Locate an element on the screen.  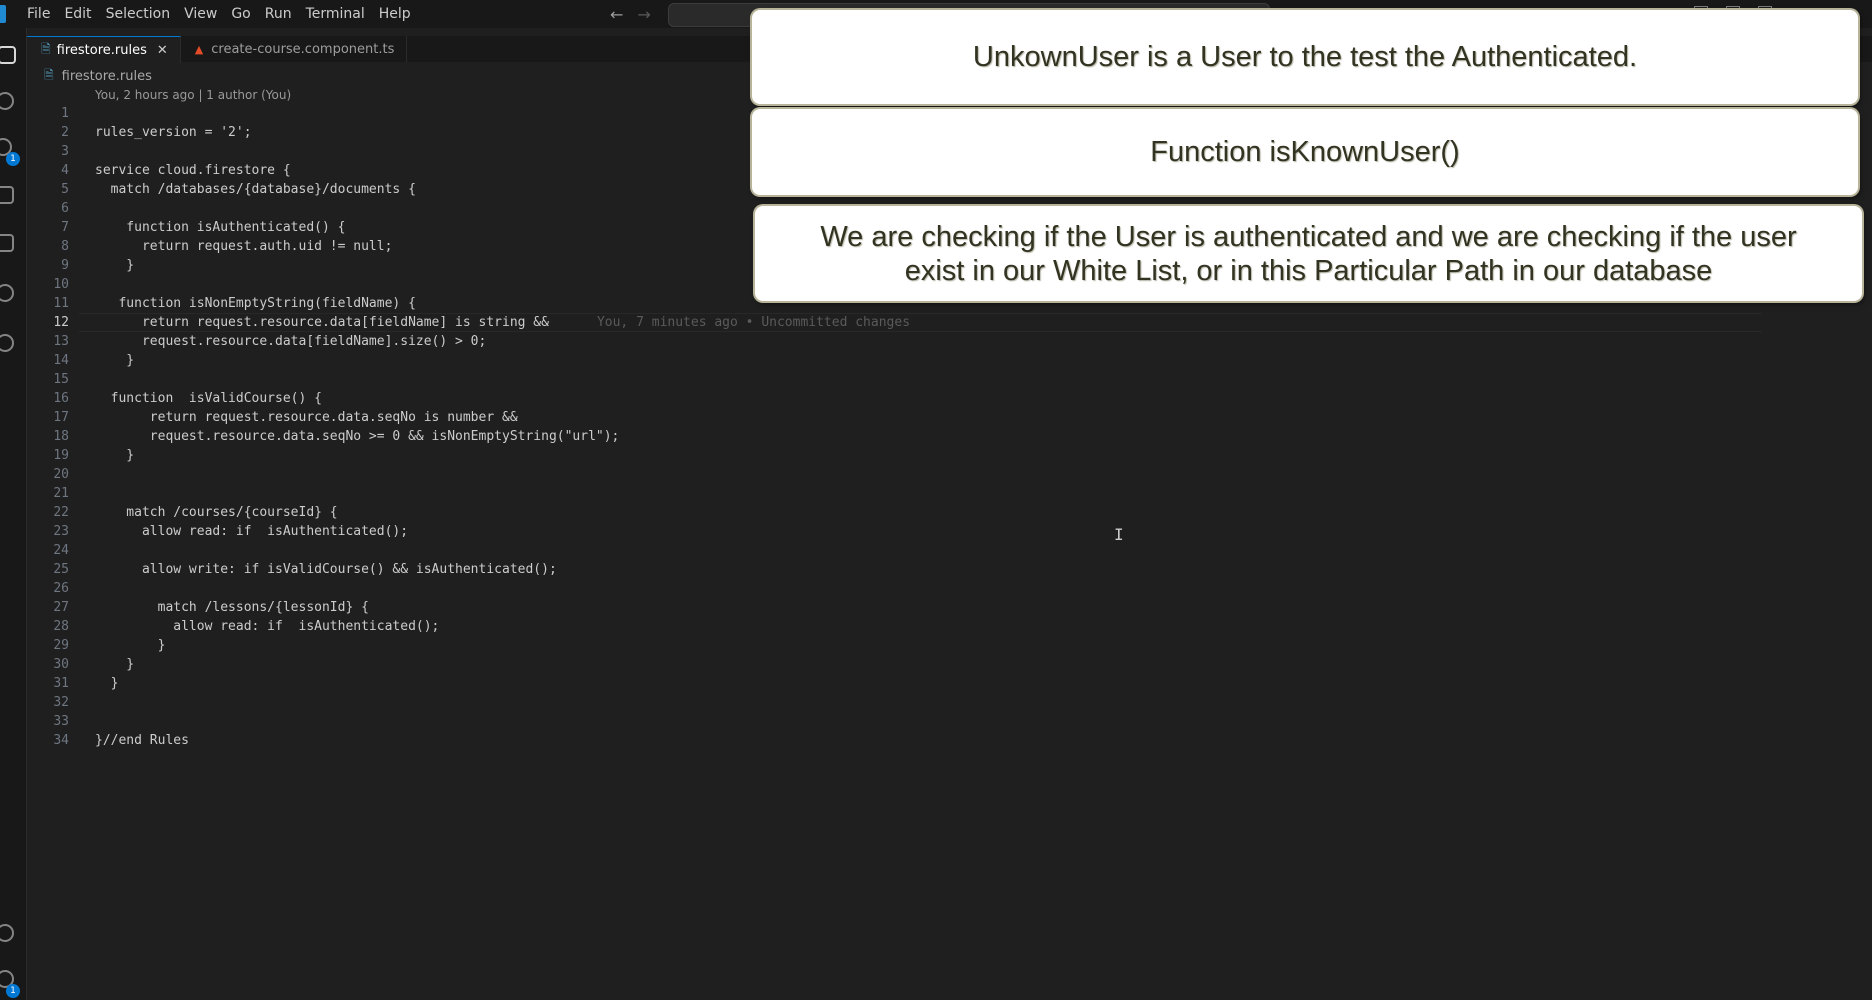
code-text: }//end Rules is located at coordinates (142, 740).